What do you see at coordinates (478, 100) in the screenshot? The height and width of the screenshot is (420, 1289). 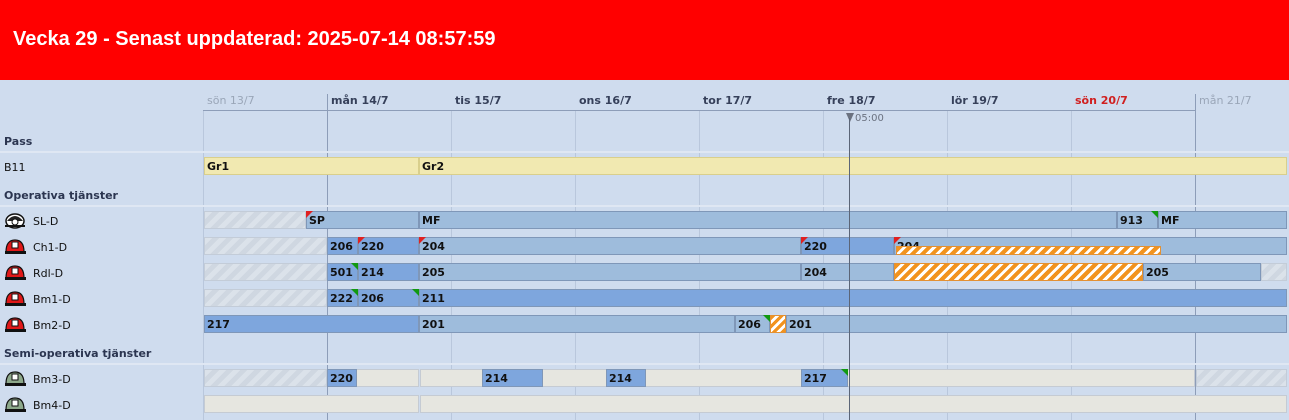 I see `day-header: tis 15/7` at bounding box center [478, 100].